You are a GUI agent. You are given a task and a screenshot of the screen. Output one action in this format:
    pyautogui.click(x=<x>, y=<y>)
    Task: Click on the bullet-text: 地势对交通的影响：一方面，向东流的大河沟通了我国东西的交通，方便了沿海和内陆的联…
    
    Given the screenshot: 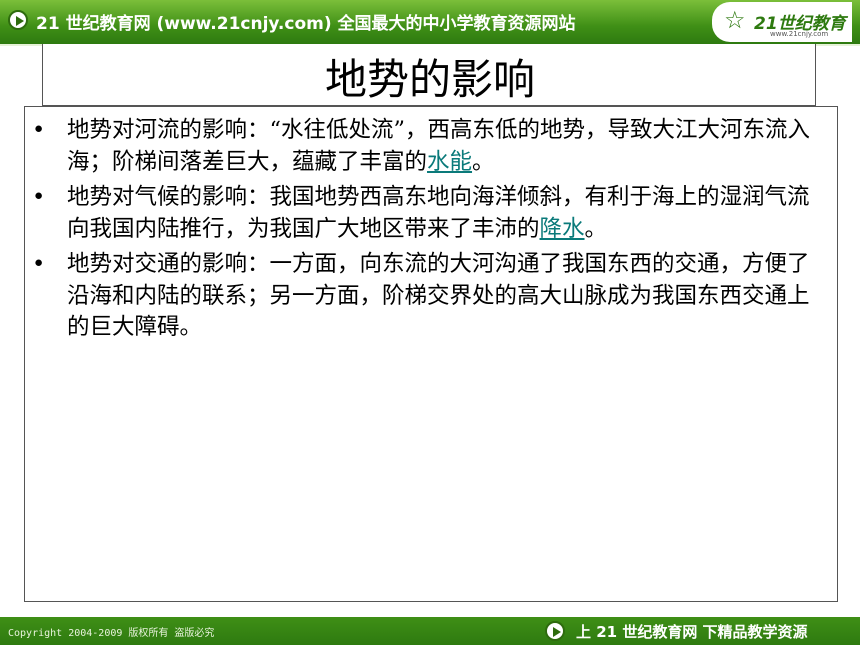 What is the action you would take?
    pyautogui.click(x=438, y=295)
    